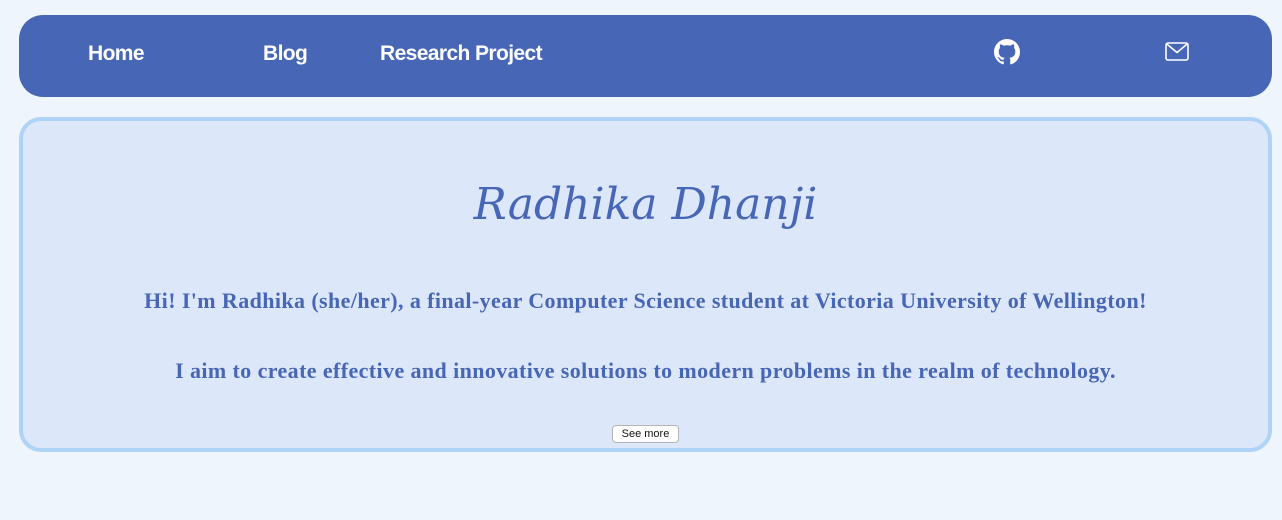 The width and height of the screenshot is (1282, 520). I want to click on nav-link-research-project: Research Project, so click(461, 54).